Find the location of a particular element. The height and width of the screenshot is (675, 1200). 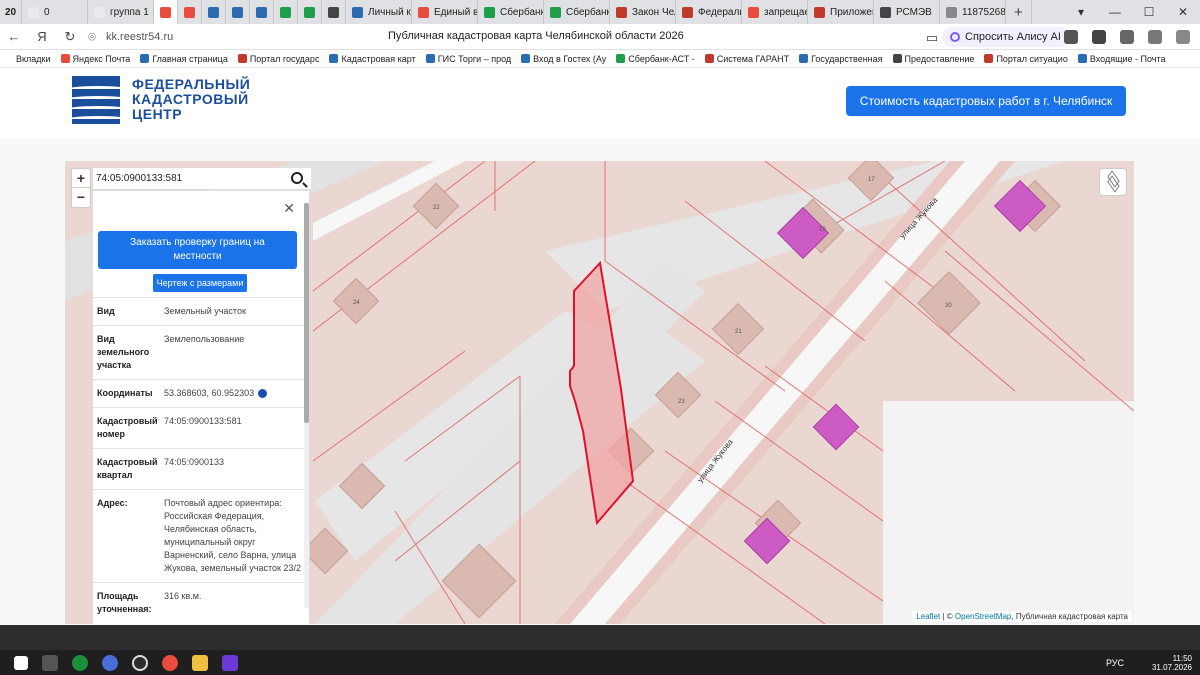

maximize-icon: ☐ is located at coordinates (1149, 12).